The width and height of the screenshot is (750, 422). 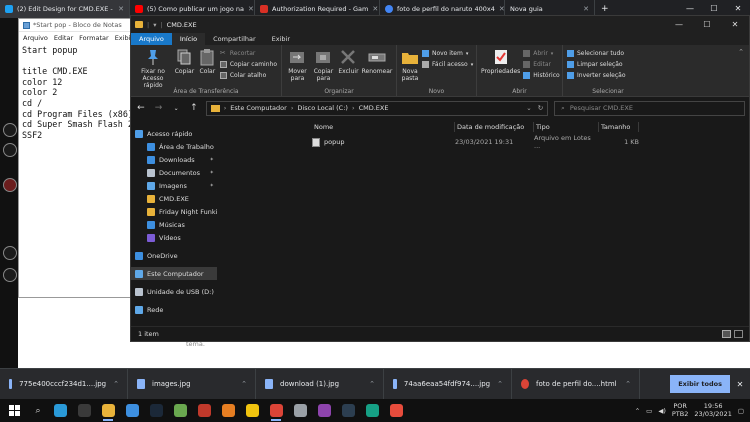 I want to click on nav-item: Acesso rápido, so click(x=174, y=133).